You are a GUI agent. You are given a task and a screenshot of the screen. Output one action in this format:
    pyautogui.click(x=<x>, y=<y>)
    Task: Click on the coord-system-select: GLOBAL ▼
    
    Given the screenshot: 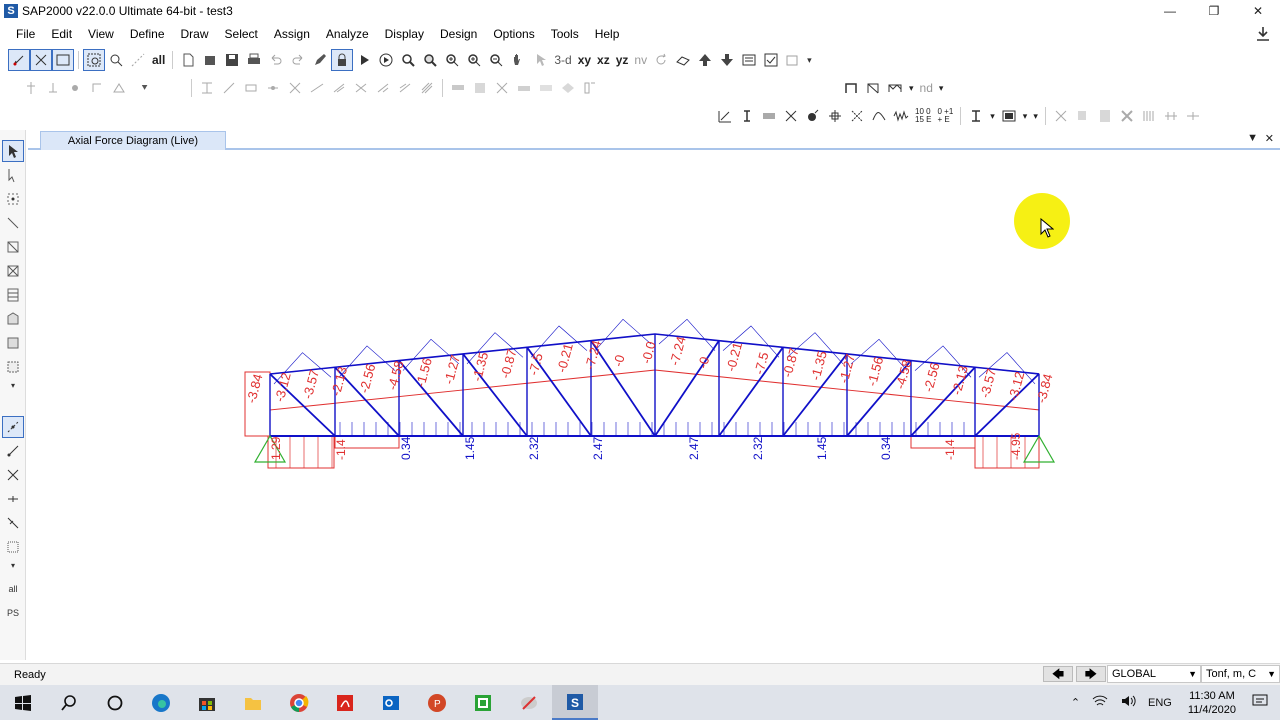 What is the action you would take?
    pyautogui.click(x=1154, y=674)
    